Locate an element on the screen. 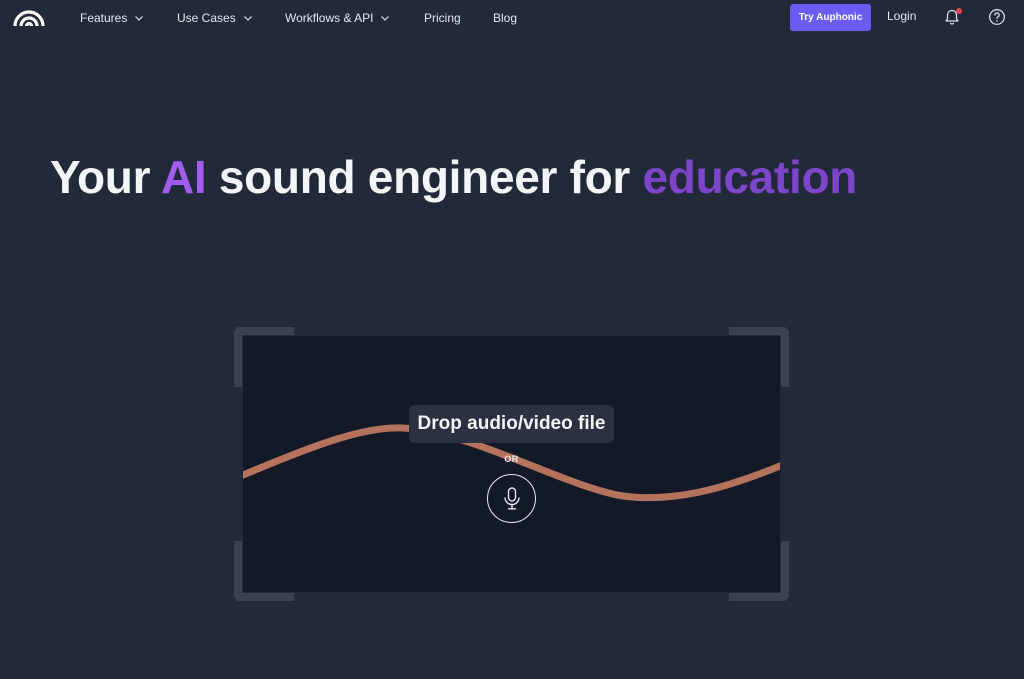  nav-use-cases-label: Use Cases is located at coordinates (206, 18).